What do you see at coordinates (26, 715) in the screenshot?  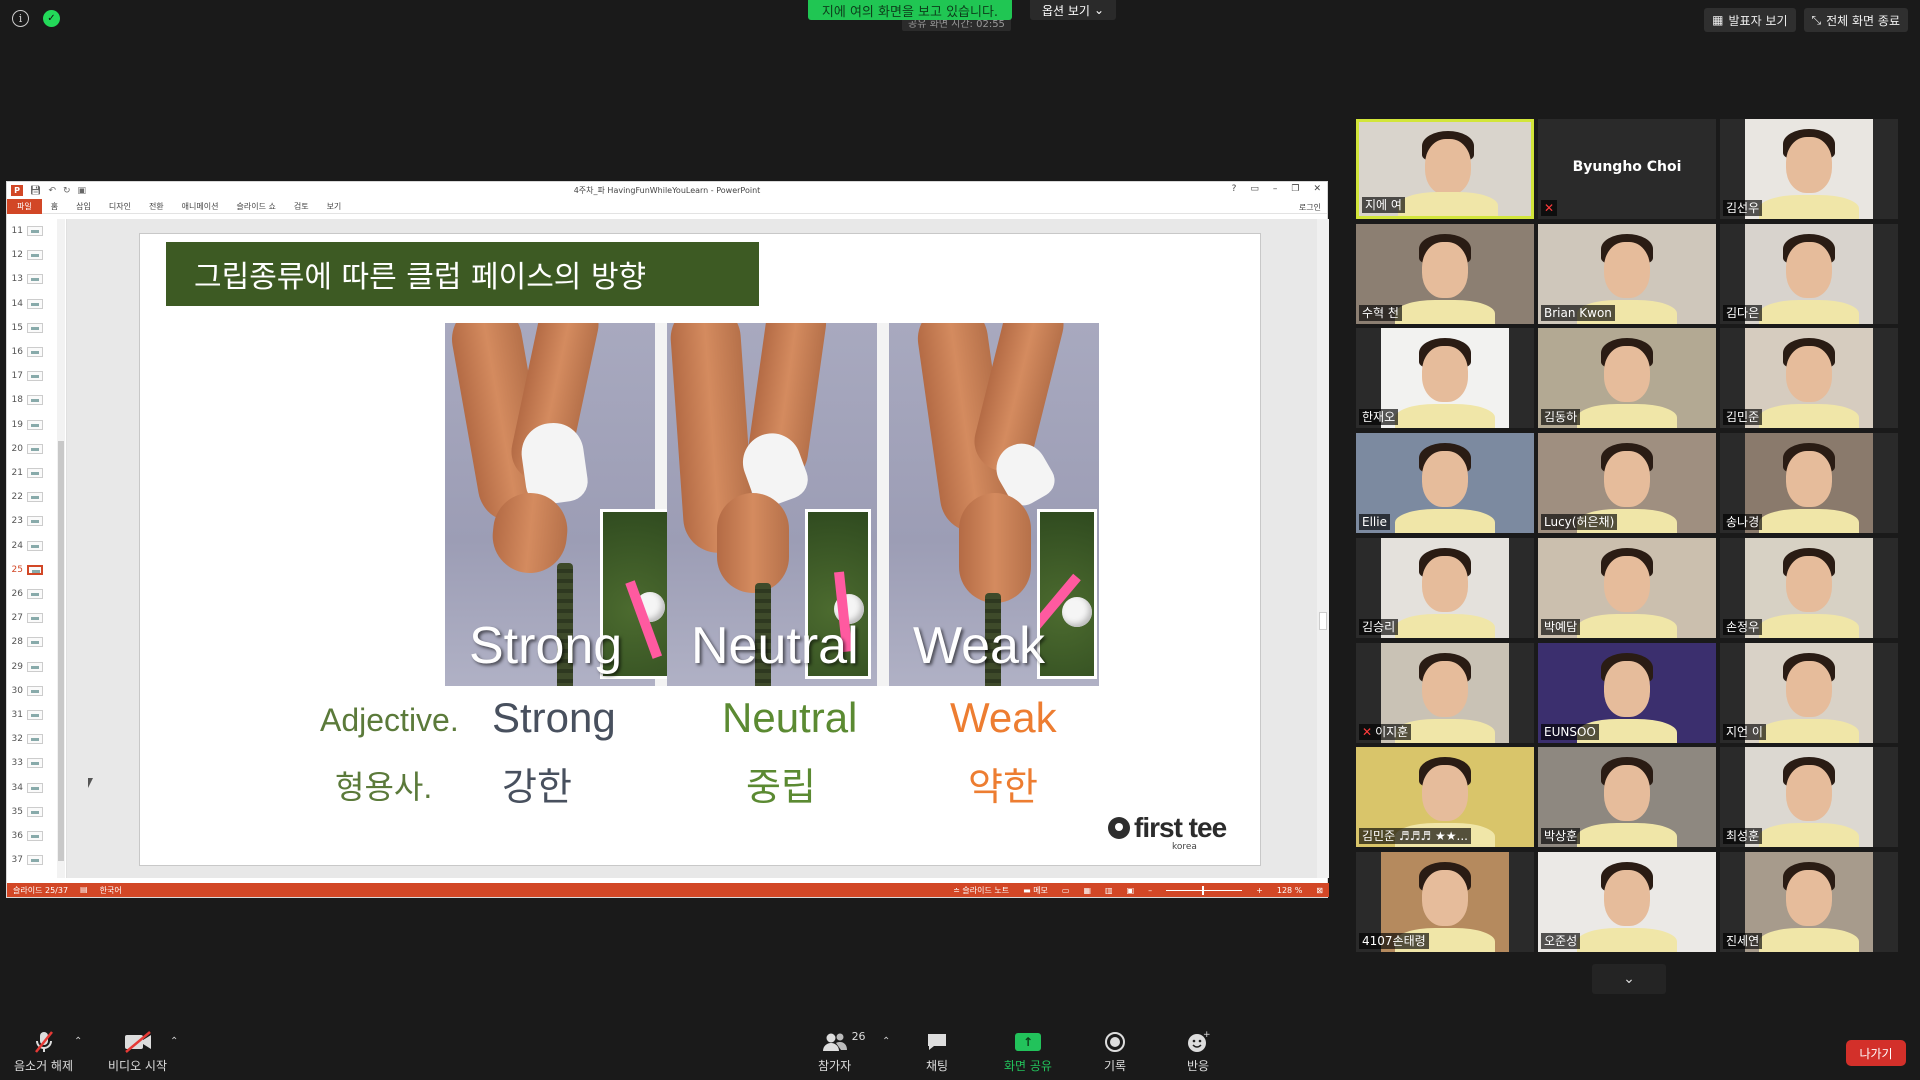 I see `slide-thumbnail: 31` at bounding box center [26, 715].